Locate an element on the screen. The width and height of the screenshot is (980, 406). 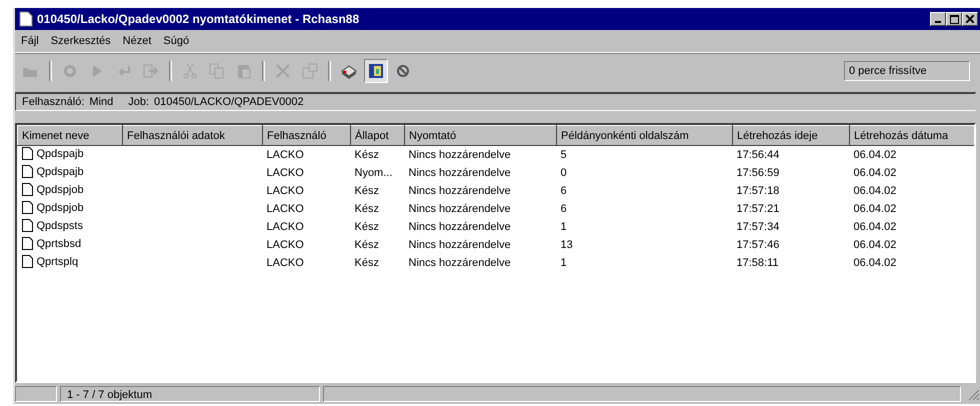
object-count: 1 - 7 / 7 objektum is located at coordinates (190, 394).